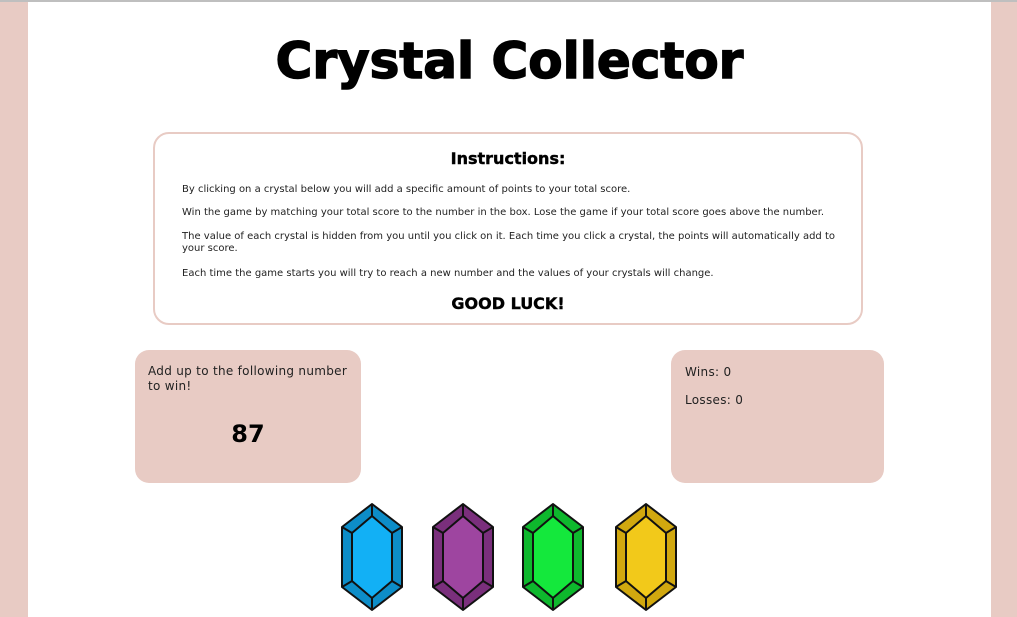 The width and height of the screenshot is (1017, 617). Describe the element at coordinates (372, 557) in the screenshot. I see `blue-crystal` at that location.